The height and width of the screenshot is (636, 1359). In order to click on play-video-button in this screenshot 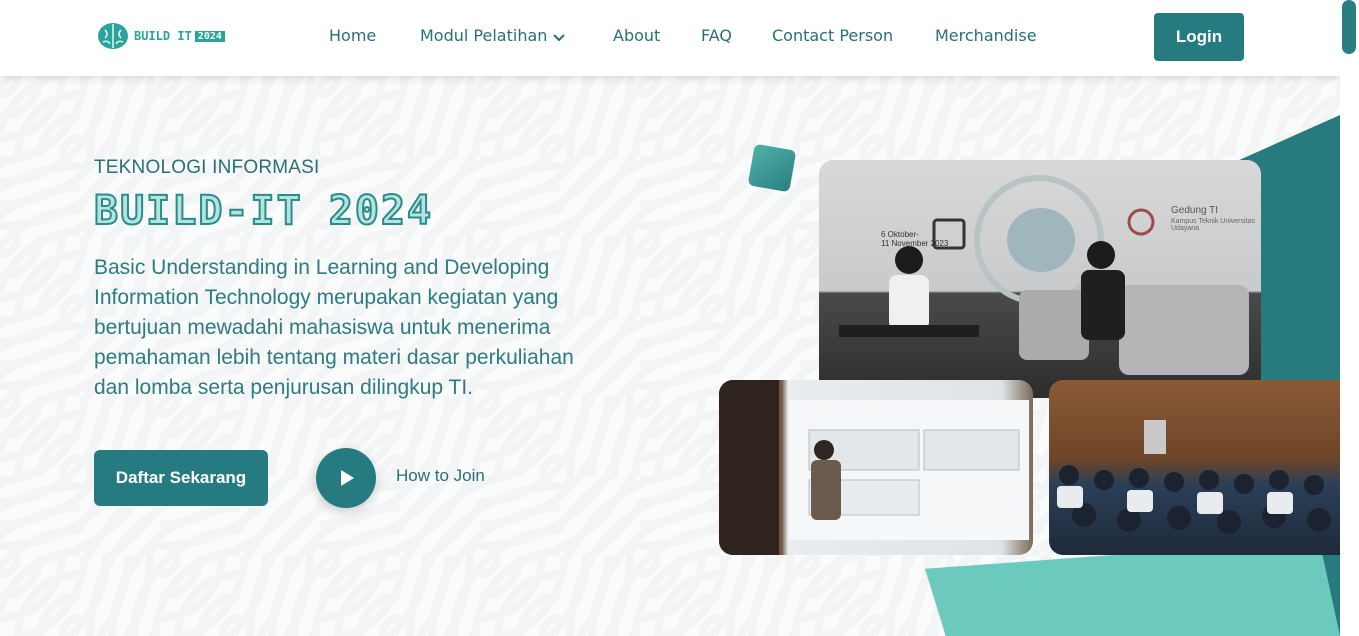, I will do `click(346, 478)`.